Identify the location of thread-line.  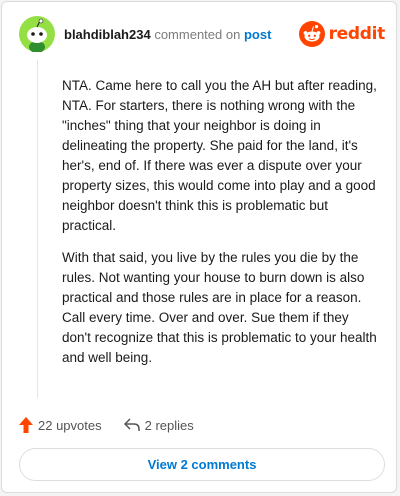
(37, 229).